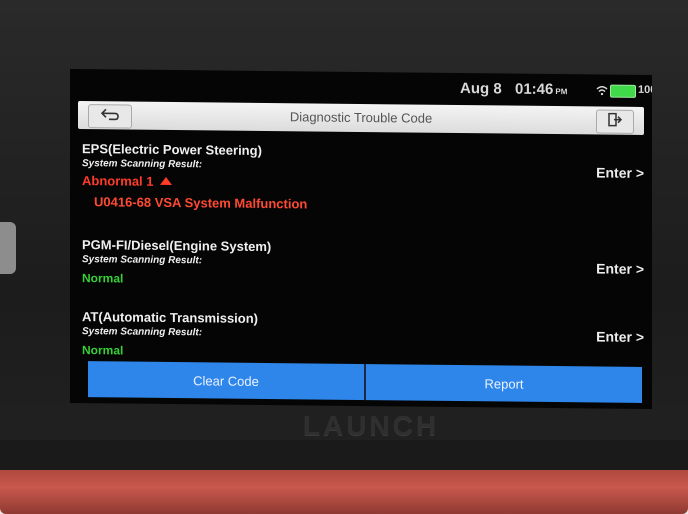 This screenshot has height=514, width=688. Describe the element at coordinates (481, 89) in the screenshot. I see `status-date: Aug 8` at that location.